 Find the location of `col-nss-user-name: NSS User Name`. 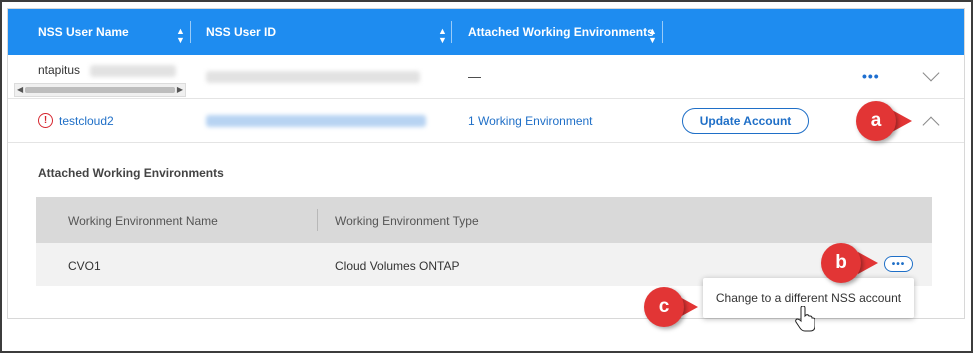

col-nss-user-name: NSS User Name is located at coordinates (83, 32).